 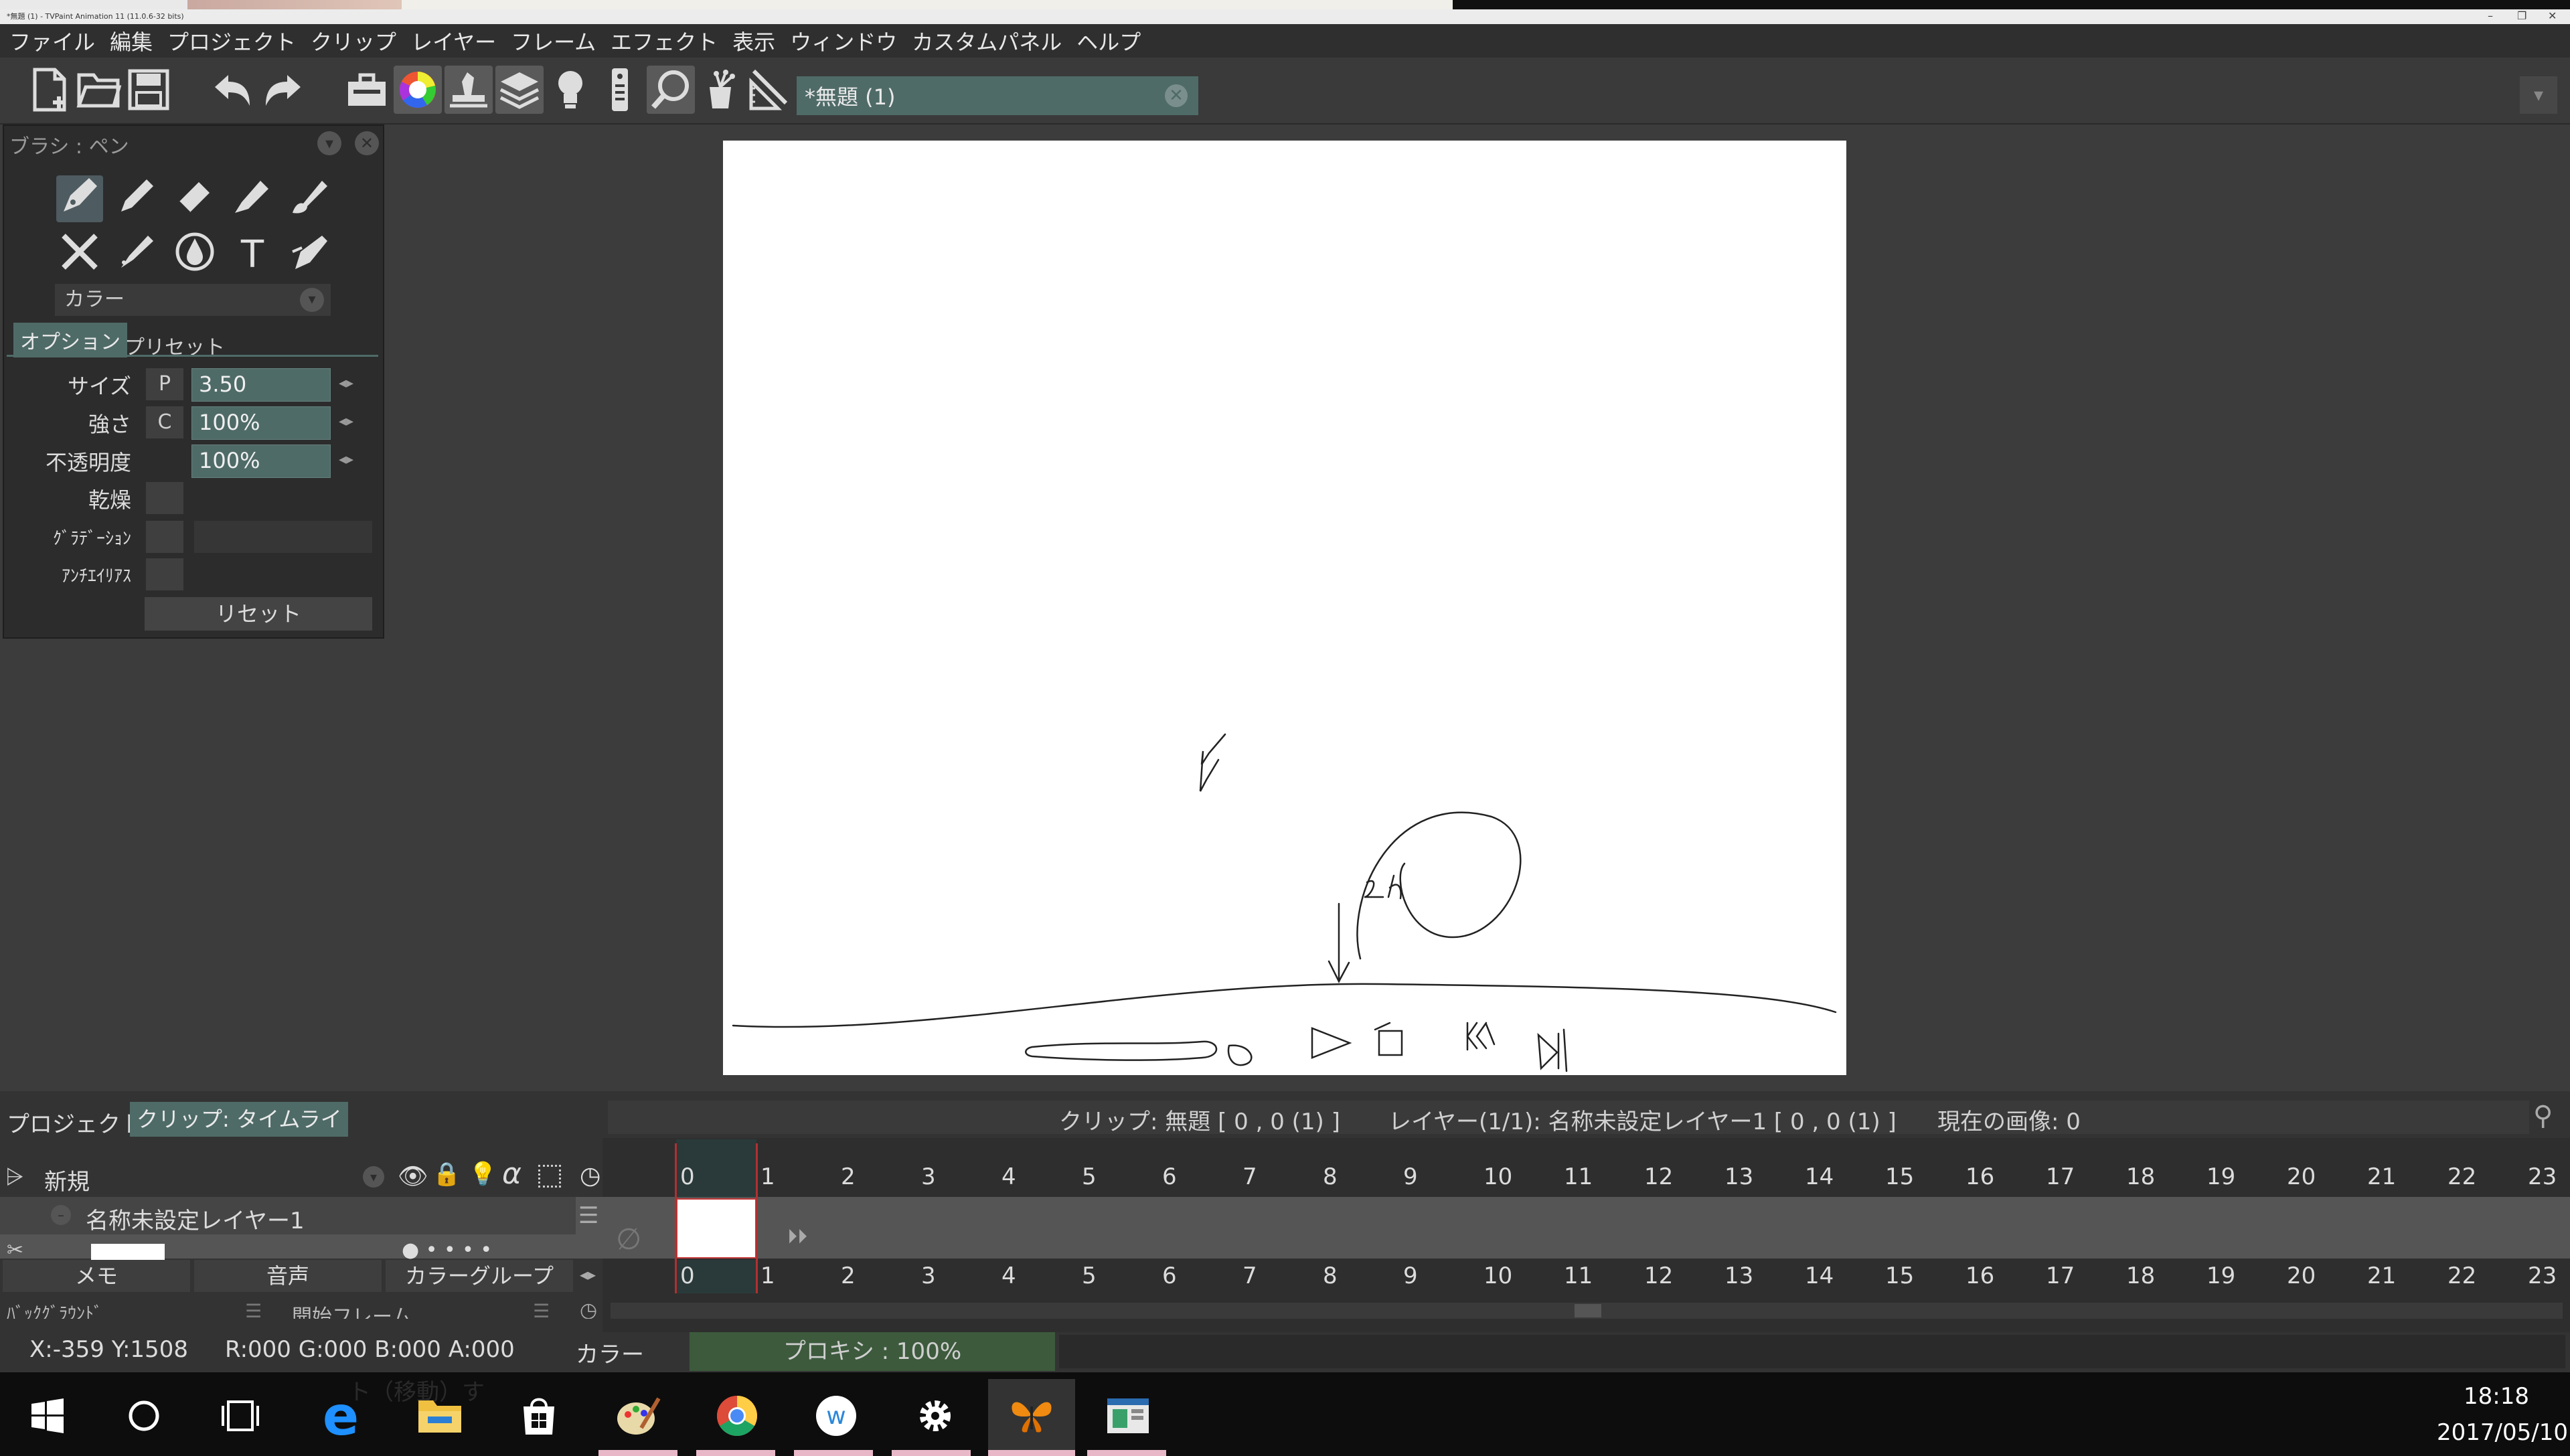 What do you see at coordinates (346, 459) in the screenshot?
I see `opacity-spin-icon: ◂▸` at bounding box center [346, 459].